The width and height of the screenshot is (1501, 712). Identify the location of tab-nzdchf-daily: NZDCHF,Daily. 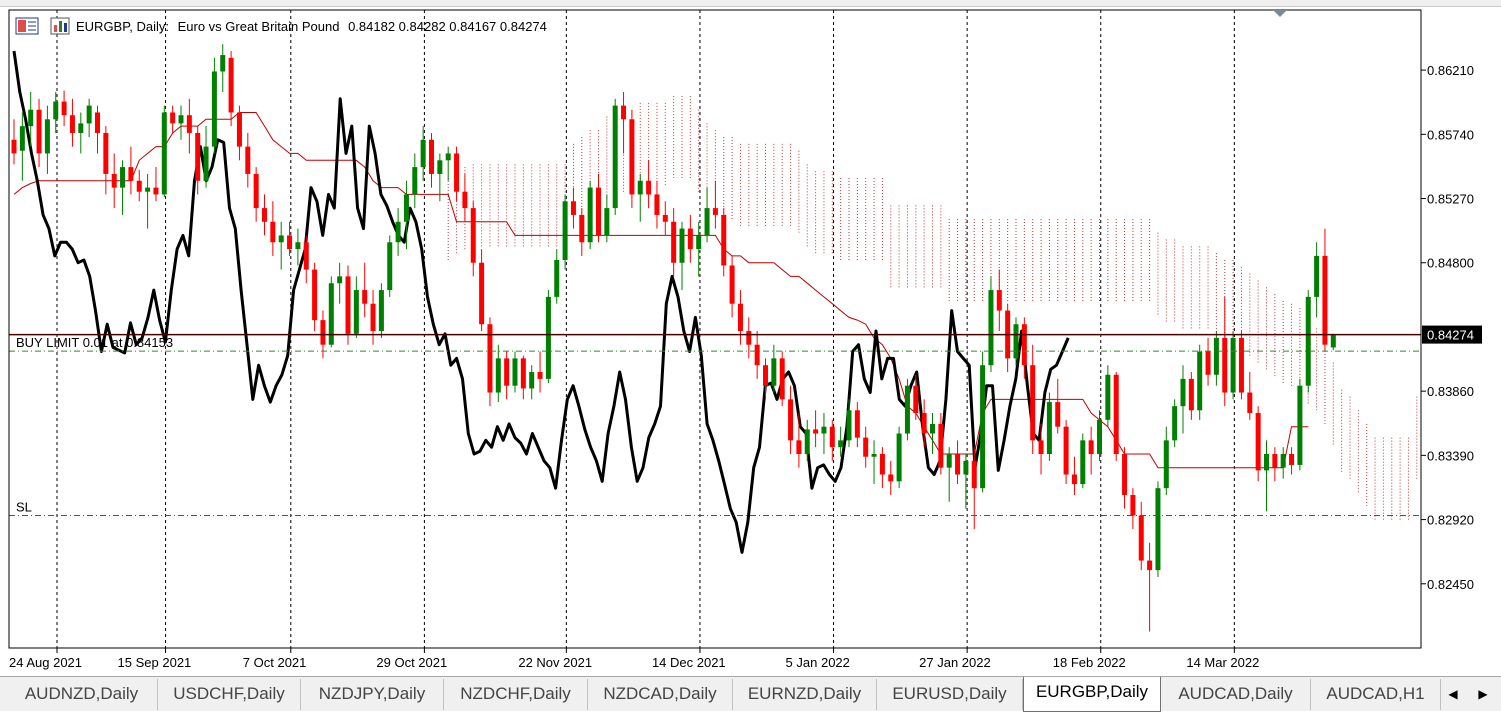
(516, 694).